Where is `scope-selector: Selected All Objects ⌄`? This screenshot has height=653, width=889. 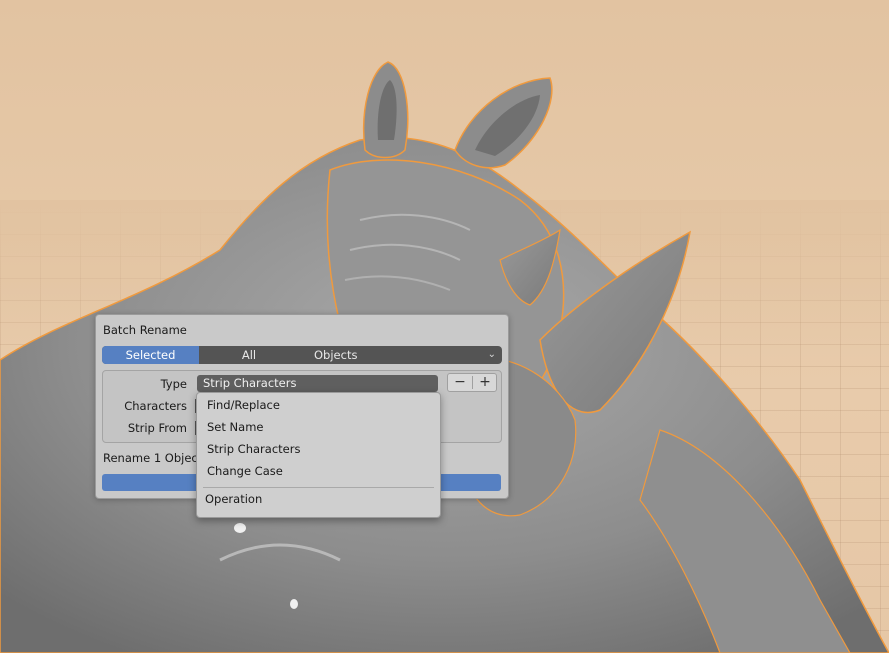
scope-selector: Selected All Objects ⌄ is located at coordinates (302, 355).